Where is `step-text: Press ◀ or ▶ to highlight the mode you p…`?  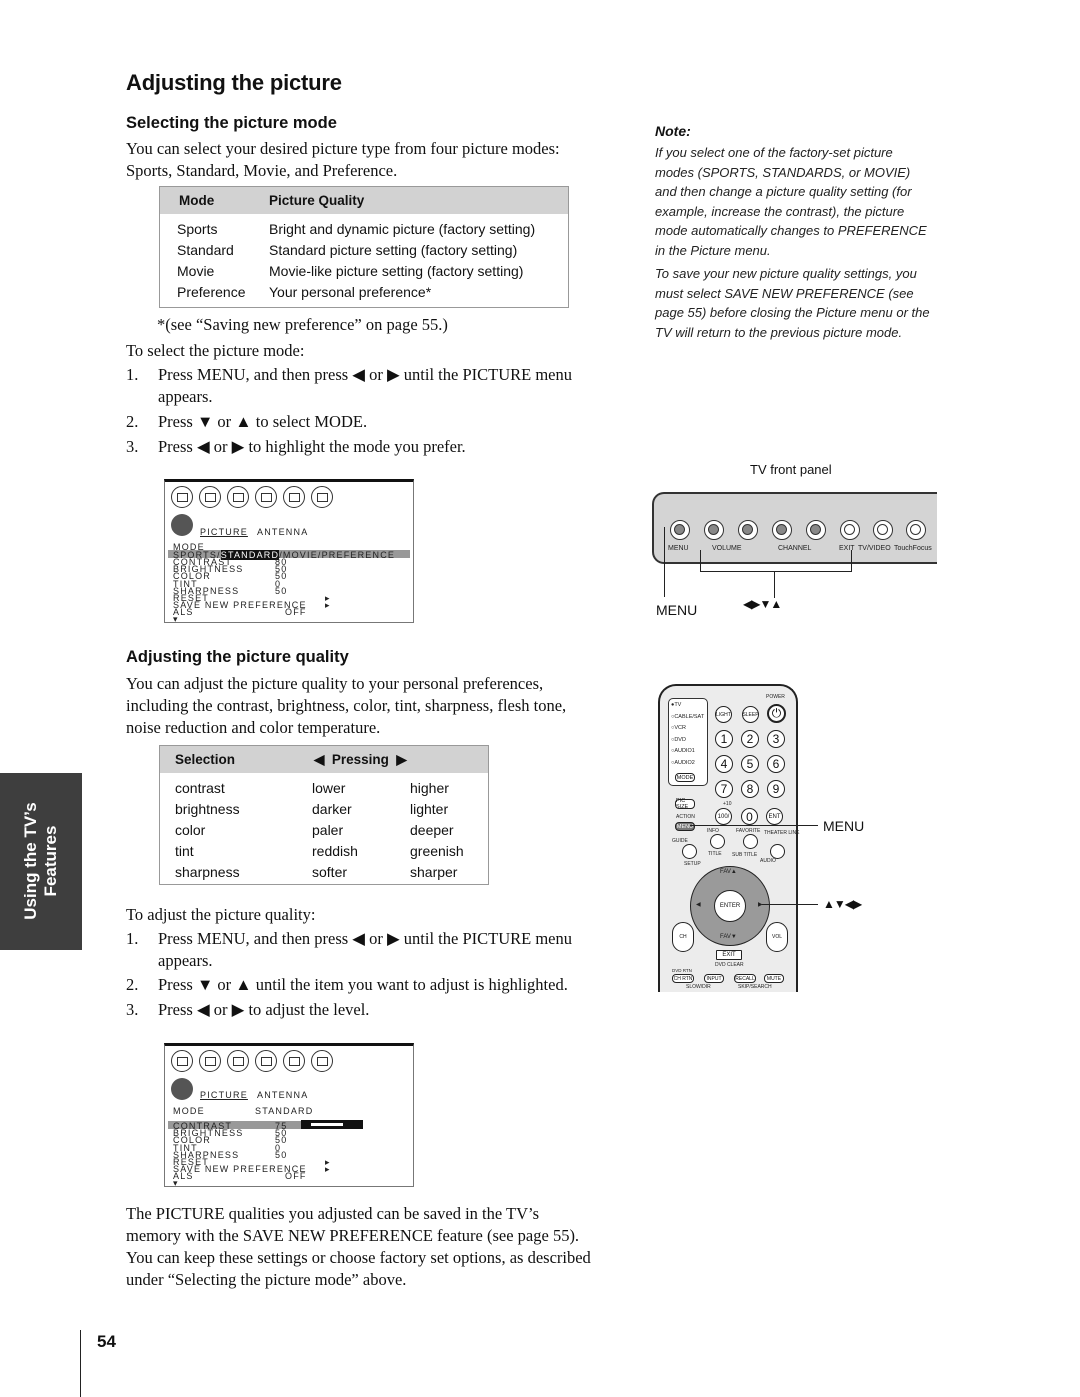
step-text: Press ◀ or ▶ to highlight the mode you p… is located at coordinates (312, 446).